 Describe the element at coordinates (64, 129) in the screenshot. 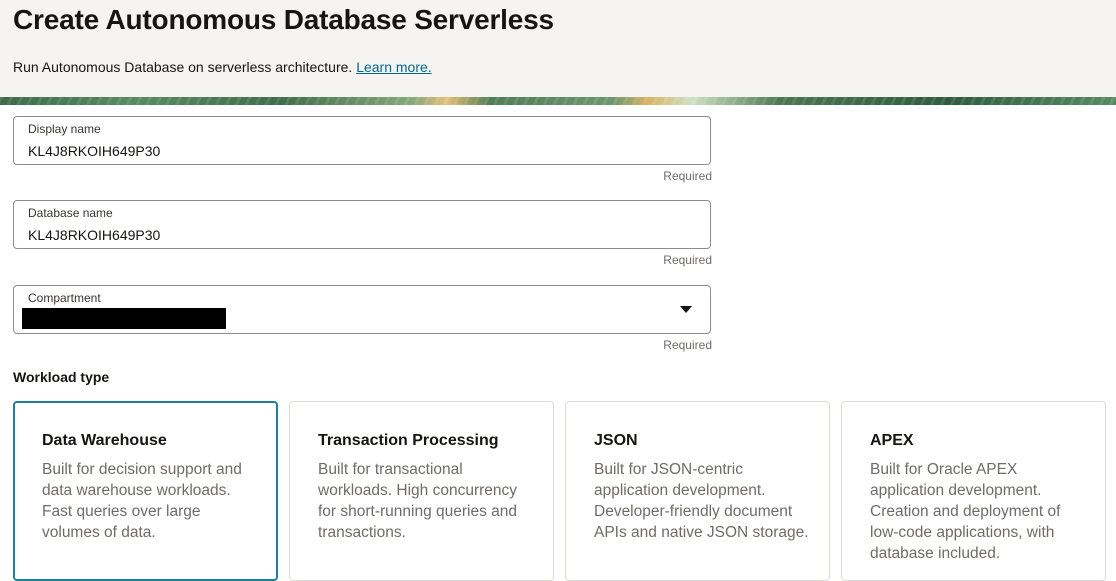

I see `display-name-label: Display name` at that location.